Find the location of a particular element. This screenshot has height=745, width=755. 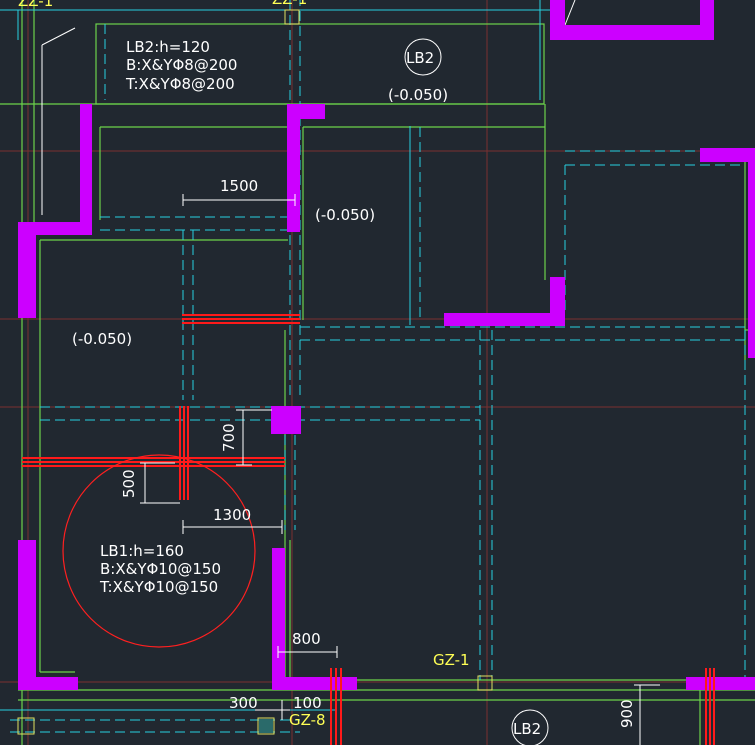

label-gz8: GZ-8 is located at coordinates (307, 720).